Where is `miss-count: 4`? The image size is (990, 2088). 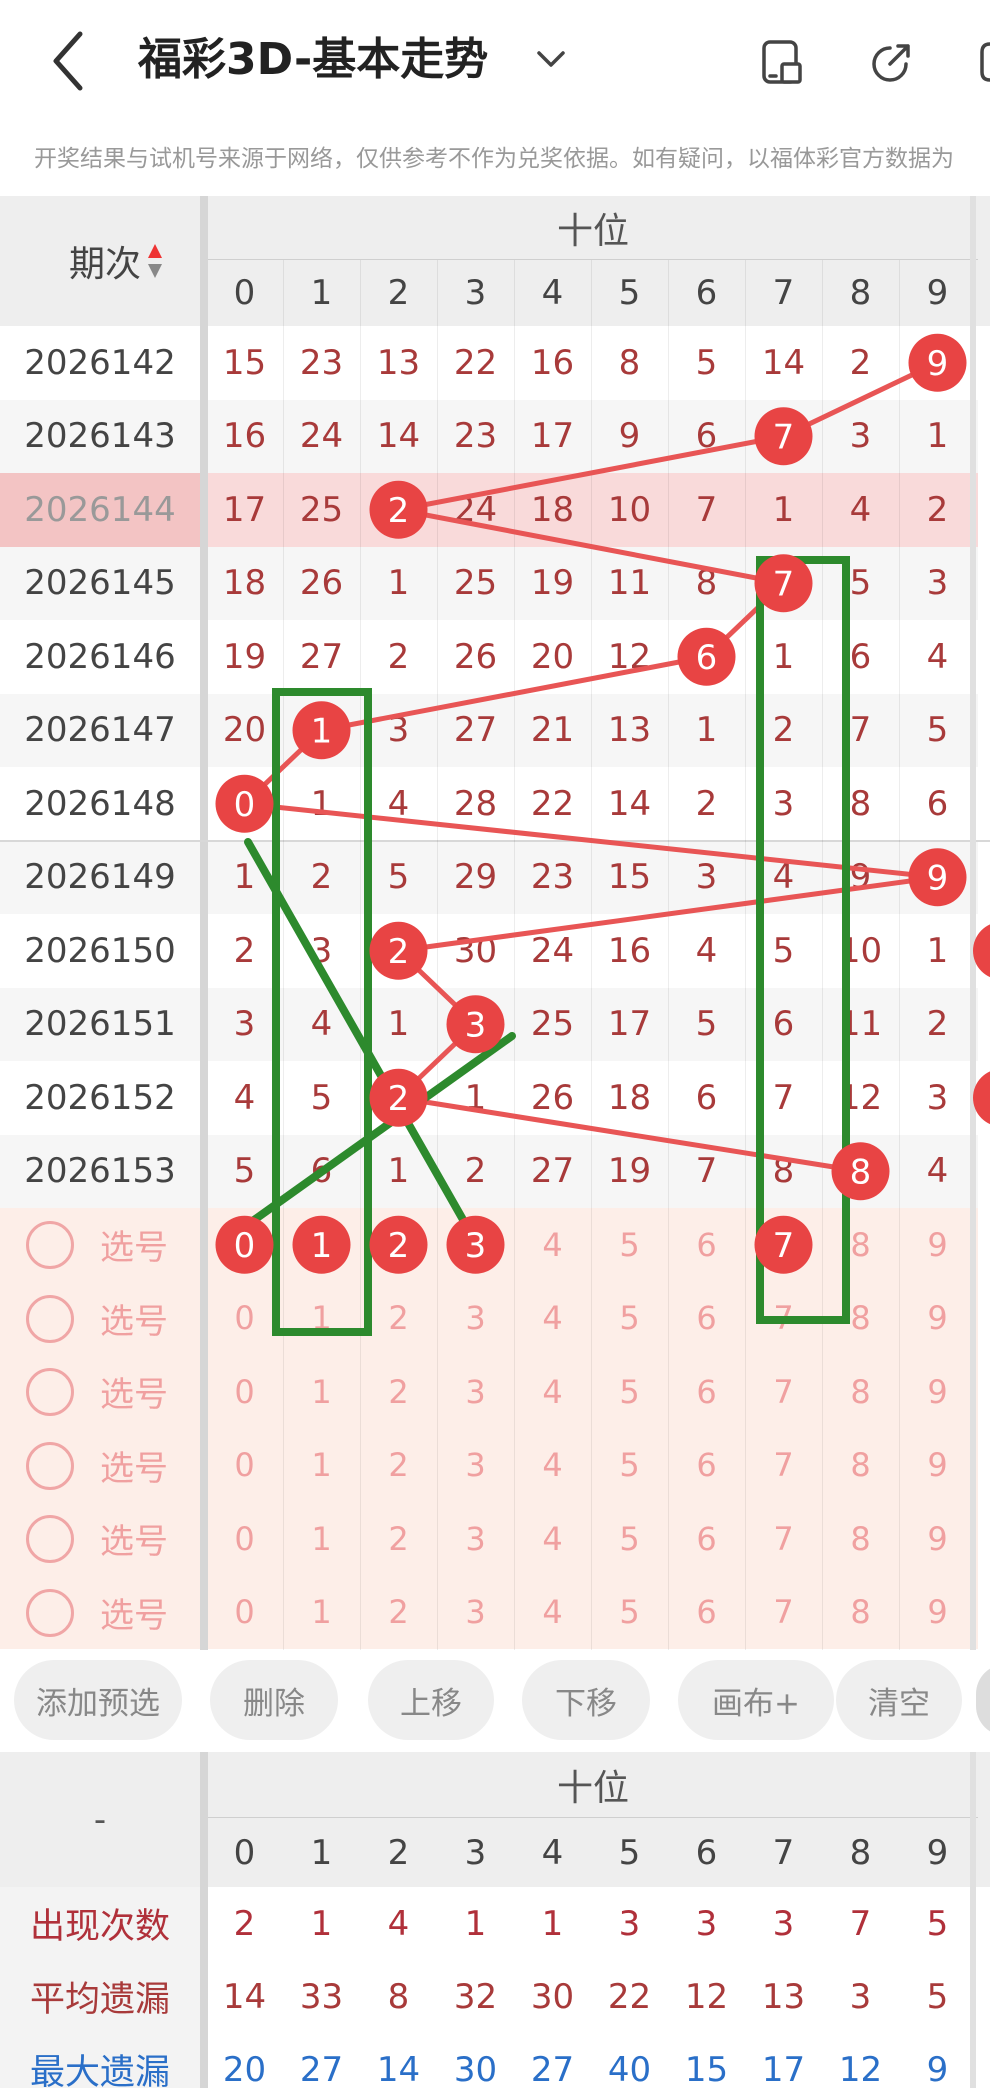
miss-count: 4 is located at coordinates (937, 656).